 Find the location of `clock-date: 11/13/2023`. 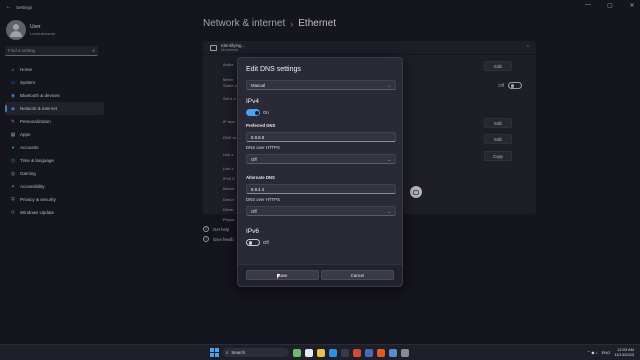

clock-date: 11/13/2023 is located at coordinates (624, 354).